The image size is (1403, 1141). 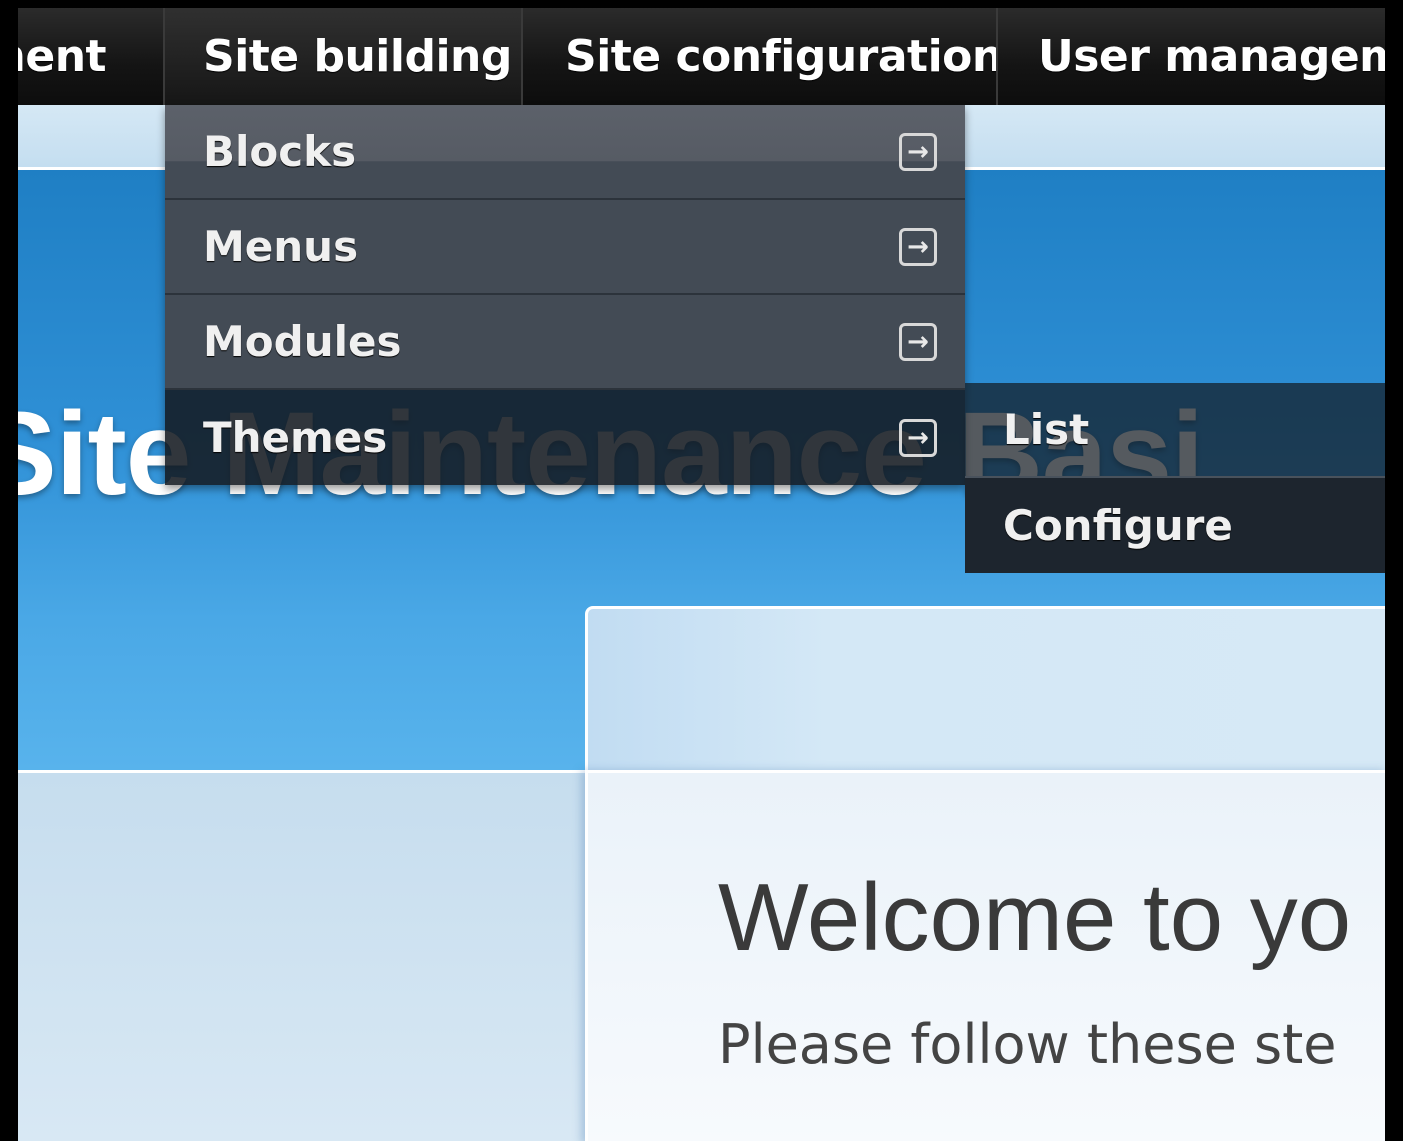 I want to click on submenu-item-label: List, so click(x=1046, y=429).